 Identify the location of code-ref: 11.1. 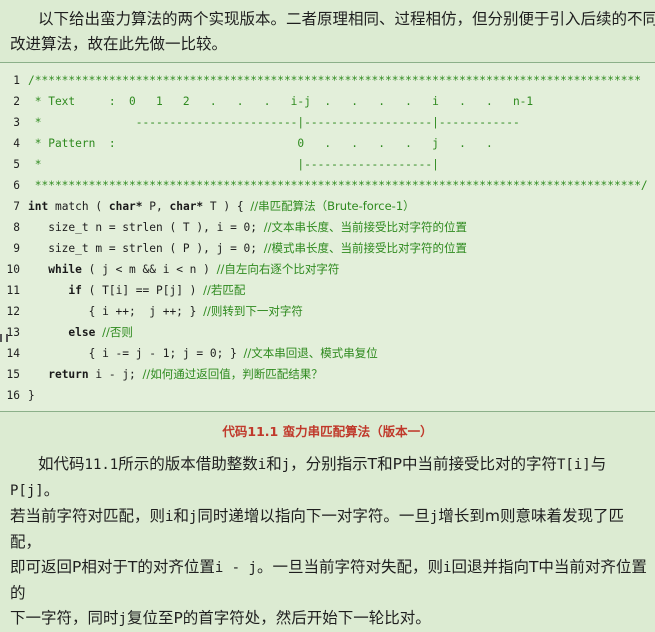
(101, 465).